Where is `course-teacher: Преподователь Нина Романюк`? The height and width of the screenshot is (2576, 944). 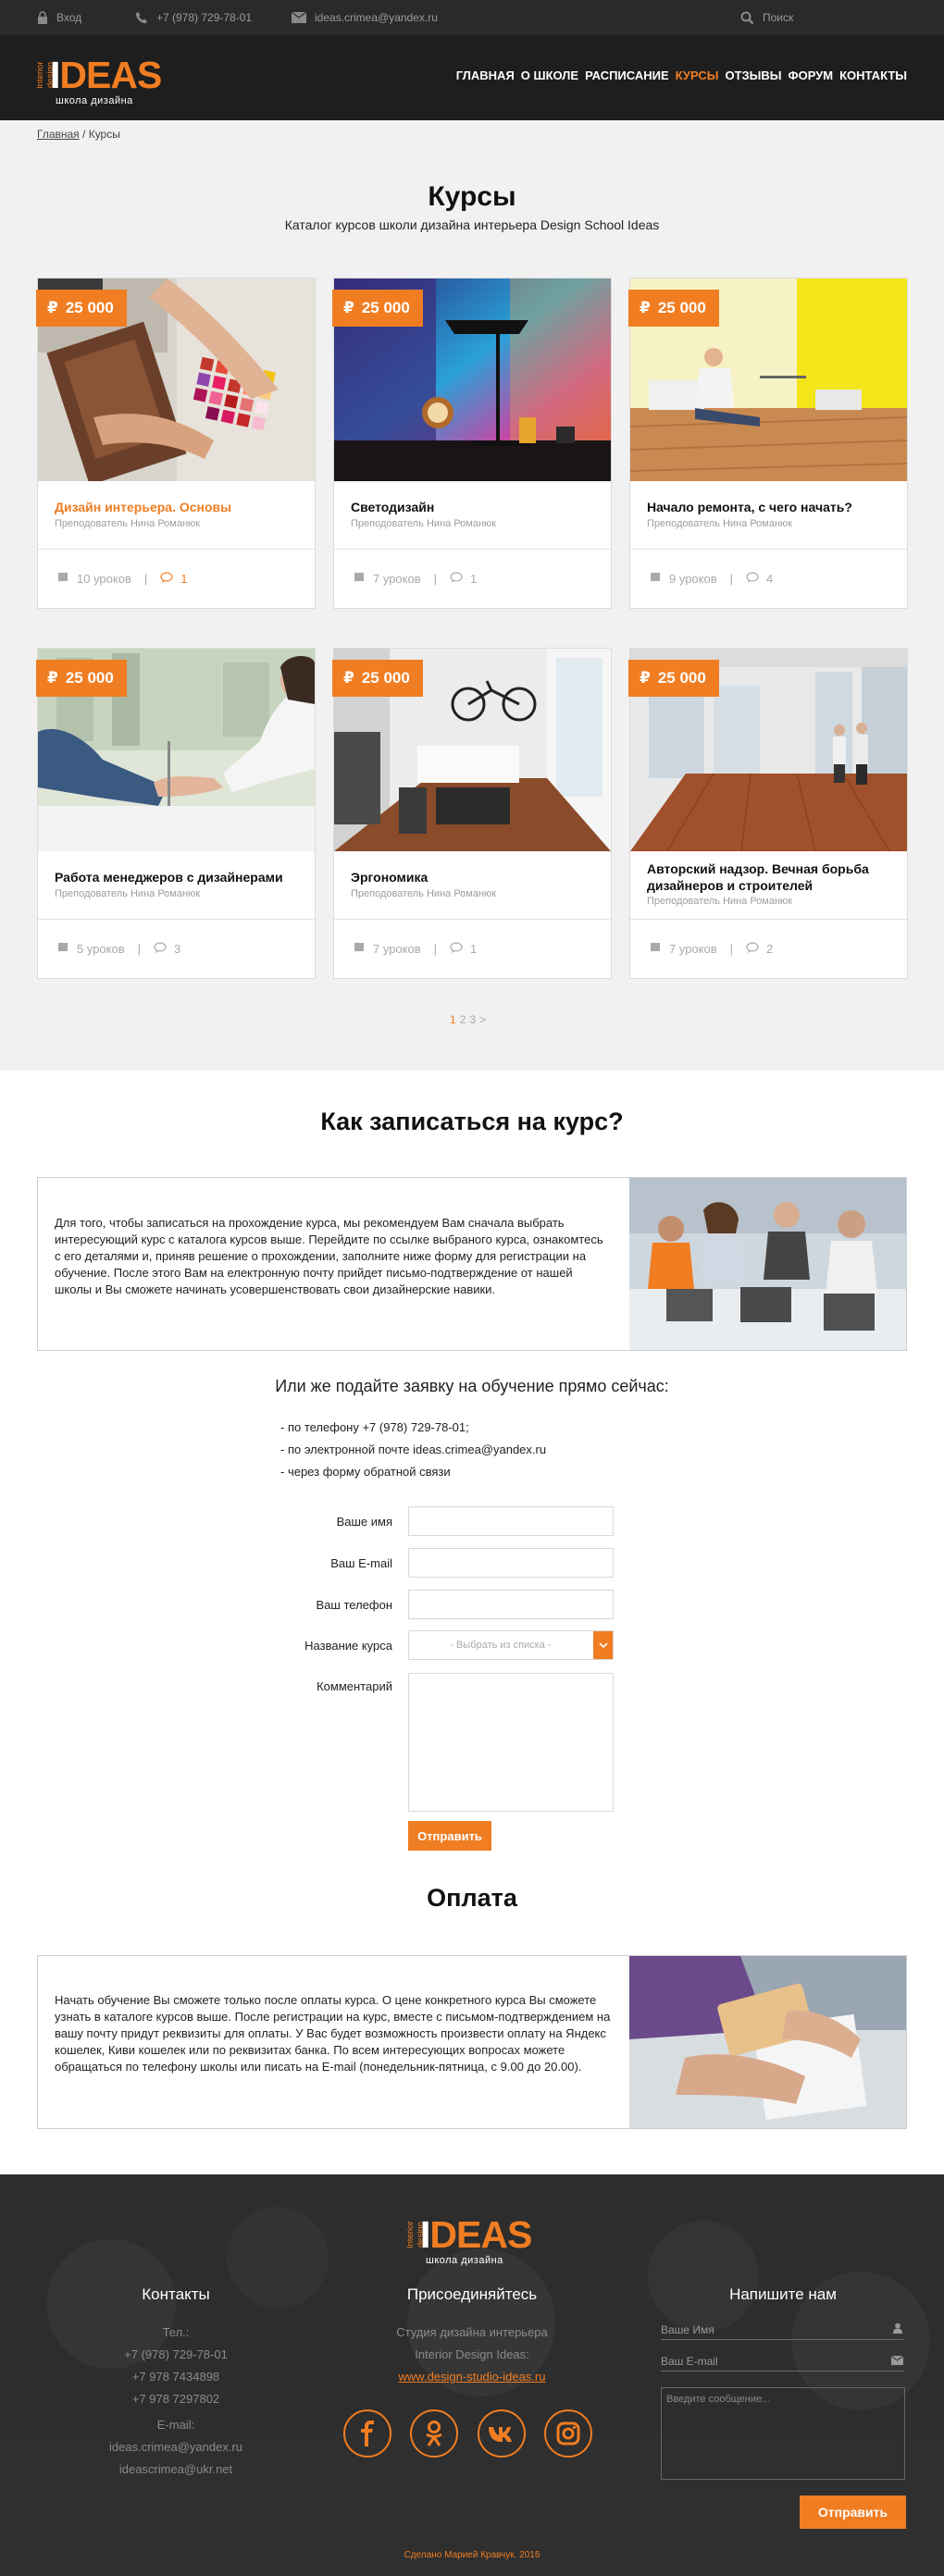
course-teacher: Преподователь Нина Романюк is located at coordinates (720, 523).